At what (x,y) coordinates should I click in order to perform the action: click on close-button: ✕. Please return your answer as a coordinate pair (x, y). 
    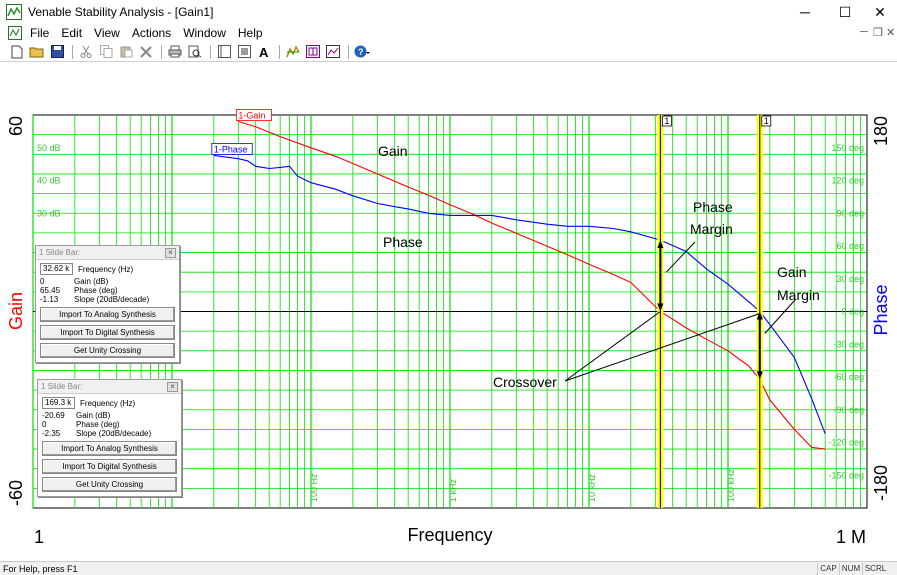
    Looking at the image, I should click on (877, 12).